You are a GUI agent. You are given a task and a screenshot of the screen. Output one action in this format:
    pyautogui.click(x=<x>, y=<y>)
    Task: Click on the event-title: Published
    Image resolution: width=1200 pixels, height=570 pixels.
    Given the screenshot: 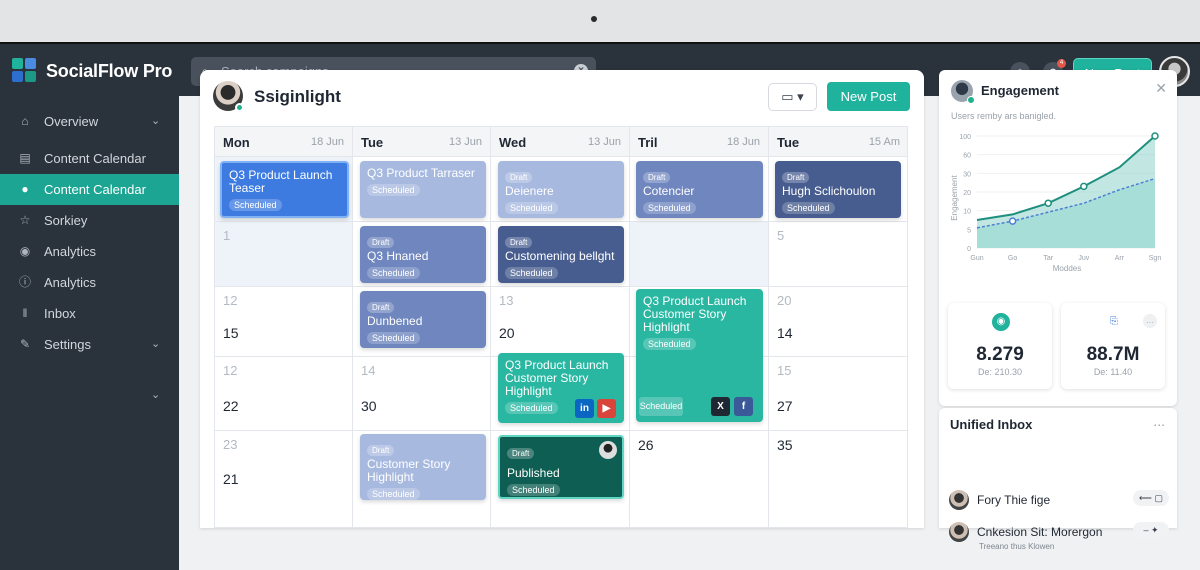 What is the action you would take?
    pyautogui.click(x=533, y=473)
    